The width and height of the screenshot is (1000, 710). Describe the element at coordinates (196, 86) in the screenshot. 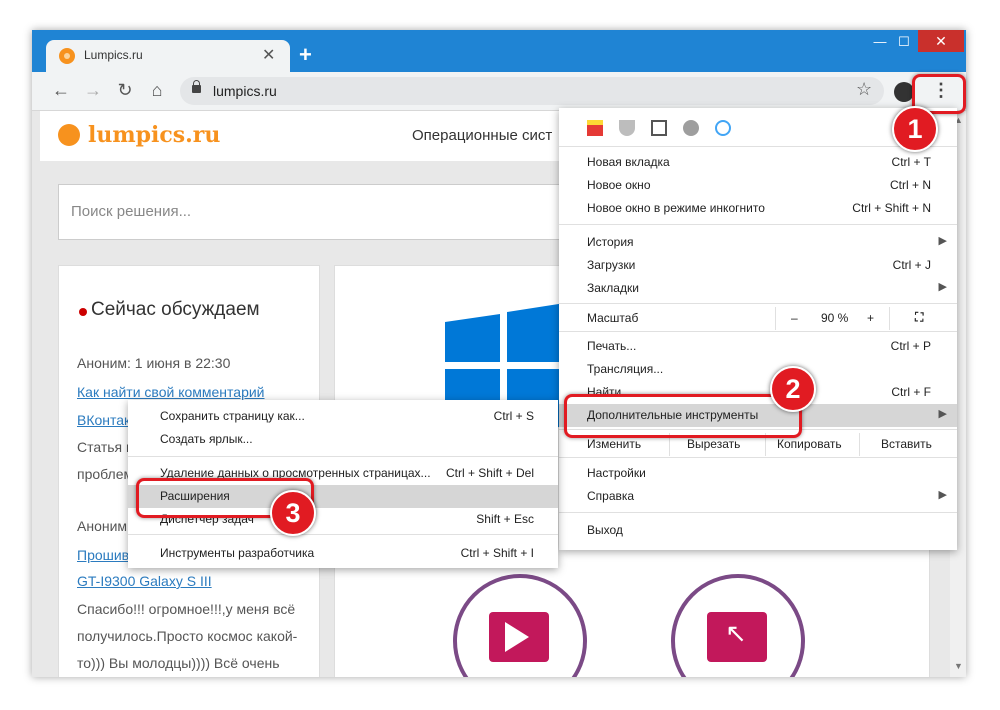

I see `lock-icon` at that location.